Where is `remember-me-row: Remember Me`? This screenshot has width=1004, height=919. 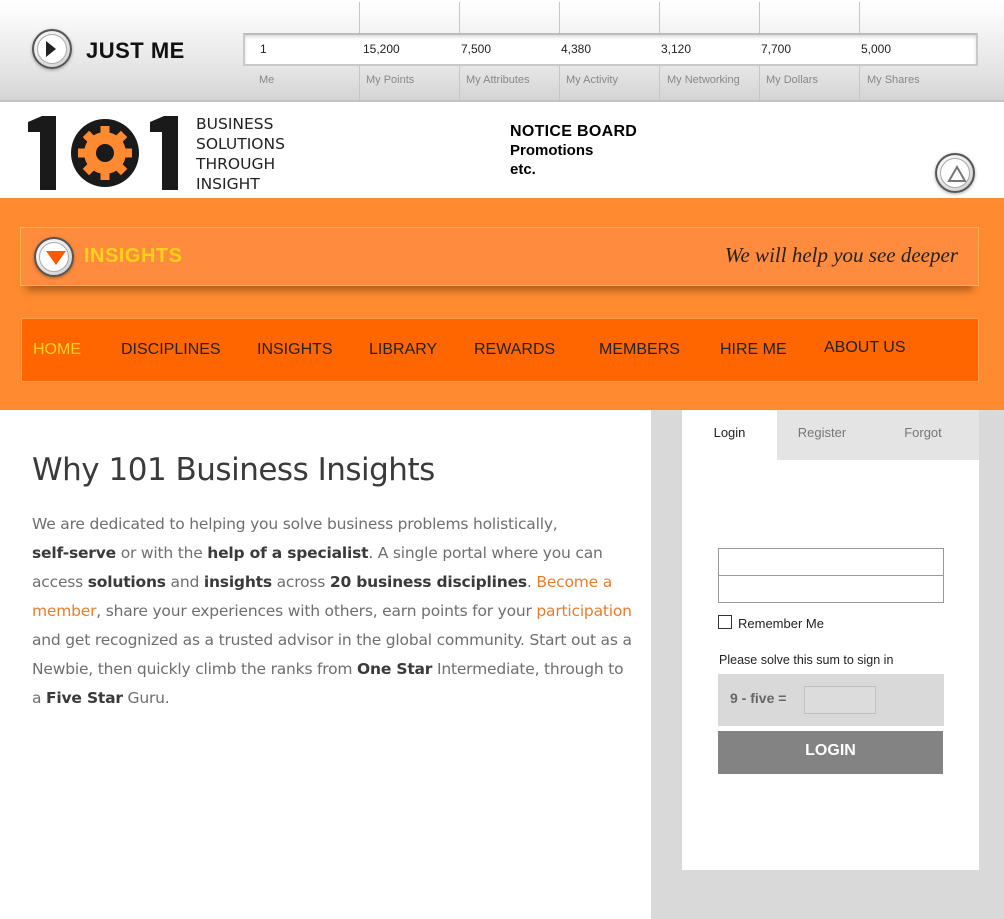
remember-me-row: Remember Me is located at coordinates (771, 623).